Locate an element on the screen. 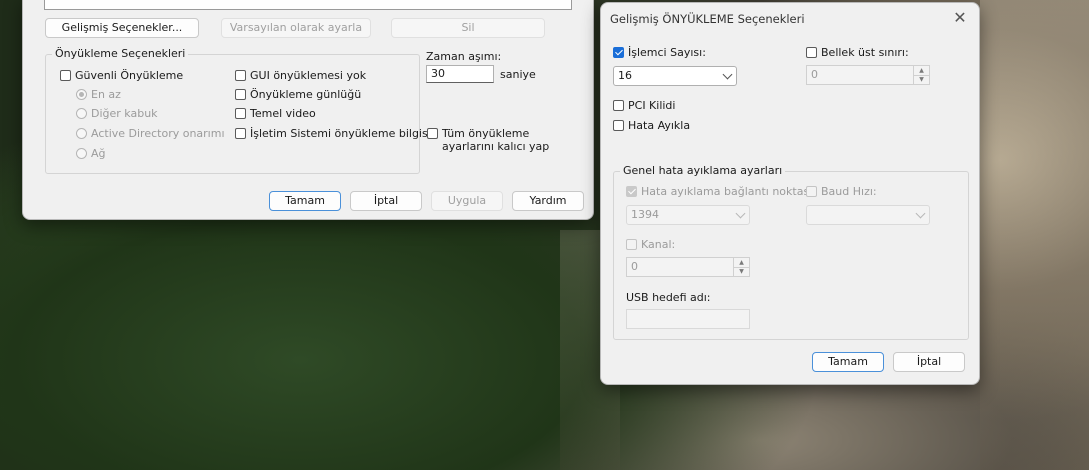  os-boot-info-label: İşletim Sistemi önyükleme bilgisi is located at coordinates (340, 133).